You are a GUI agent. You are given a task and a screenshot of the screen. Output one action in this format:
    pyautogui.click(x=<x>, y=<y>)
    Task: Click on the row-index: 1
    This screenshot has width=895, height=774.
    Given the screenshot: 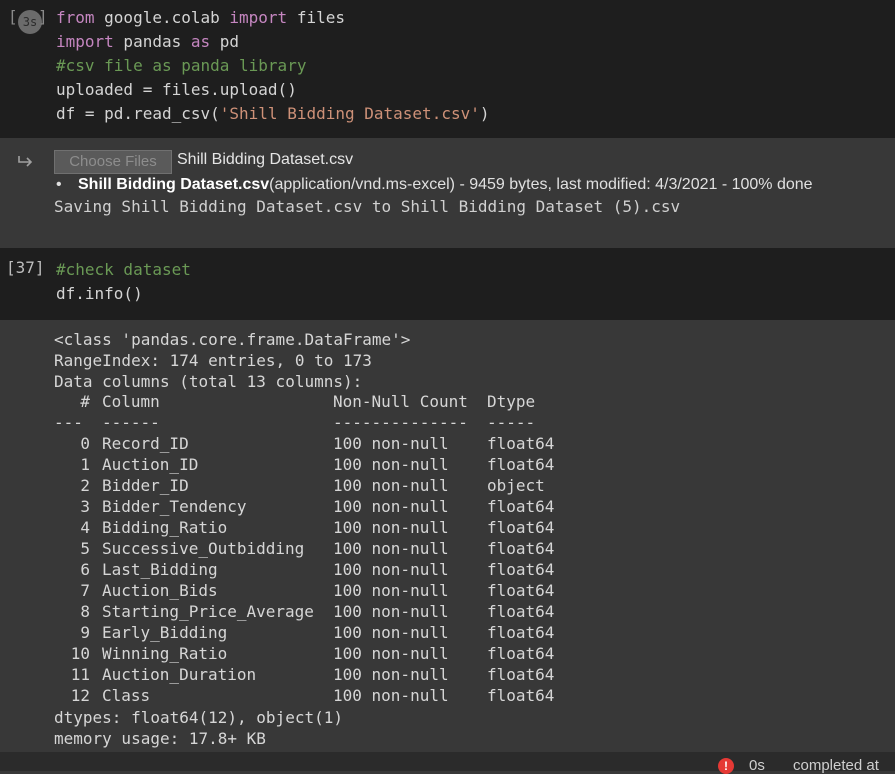 What is the action you would take?
    pyautogui.click(x=85, y=464)
    